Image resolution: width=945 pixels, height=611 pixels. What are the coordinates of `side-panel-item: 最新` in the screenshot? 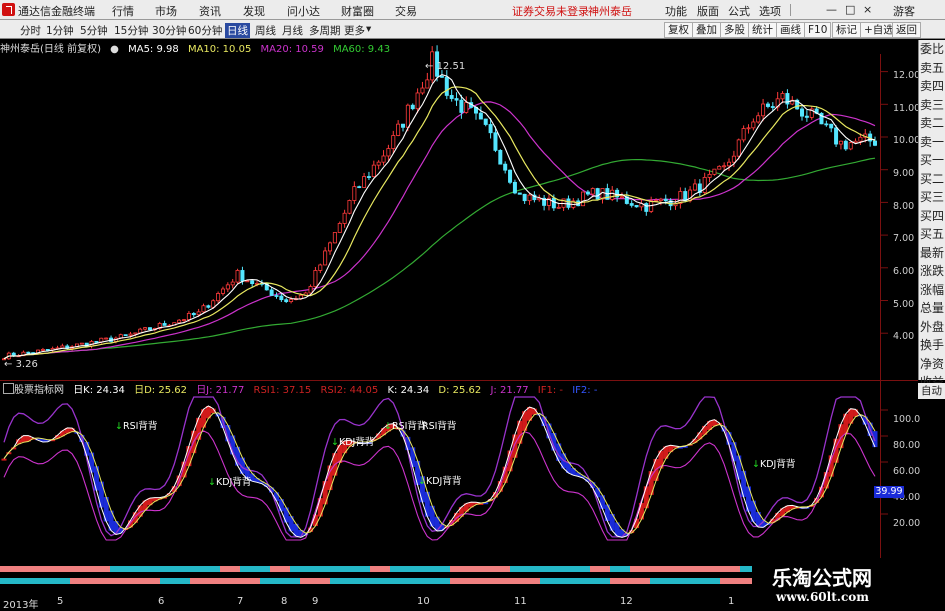 It's located at (932, 253).